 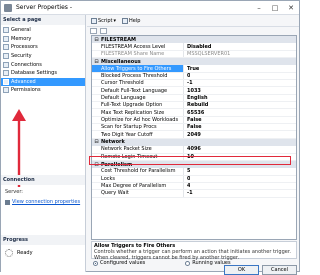 I want to click on page-item-label: Database Settings, so click(x=34, y=73).